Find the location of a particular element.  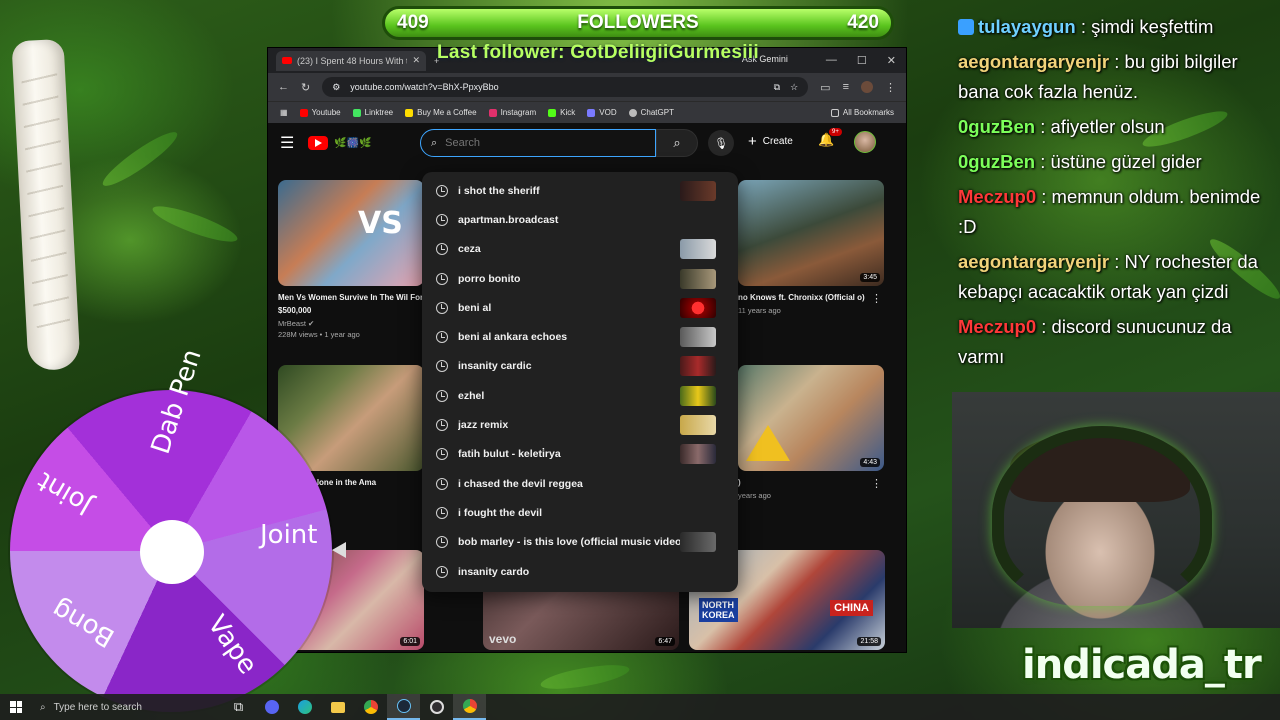

taskbar-search: ⌕ Type here to search is located at coordinates (127, 707).